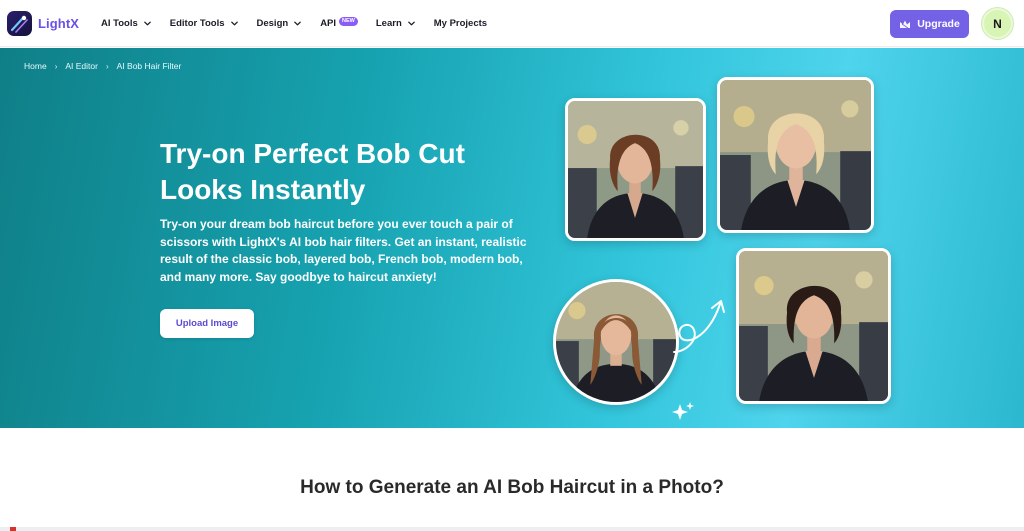  Describe the element at coordinates (102, 66) in the screenshot. I see `breadcrumb: Home › AI Editor › AI Bob Hair Filter` at that location.